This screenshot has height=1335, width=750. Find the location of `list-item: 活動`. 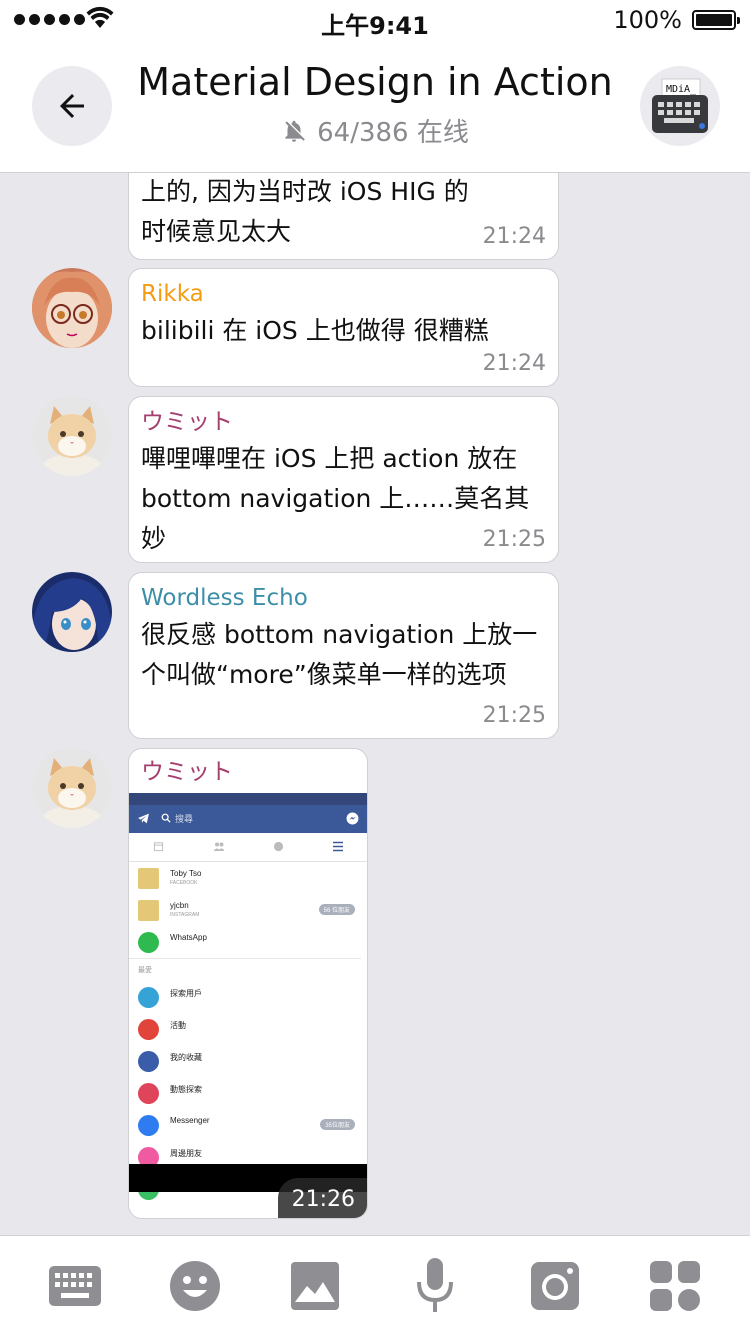

list-item: 活動 is located at coordinates (248, 1029).